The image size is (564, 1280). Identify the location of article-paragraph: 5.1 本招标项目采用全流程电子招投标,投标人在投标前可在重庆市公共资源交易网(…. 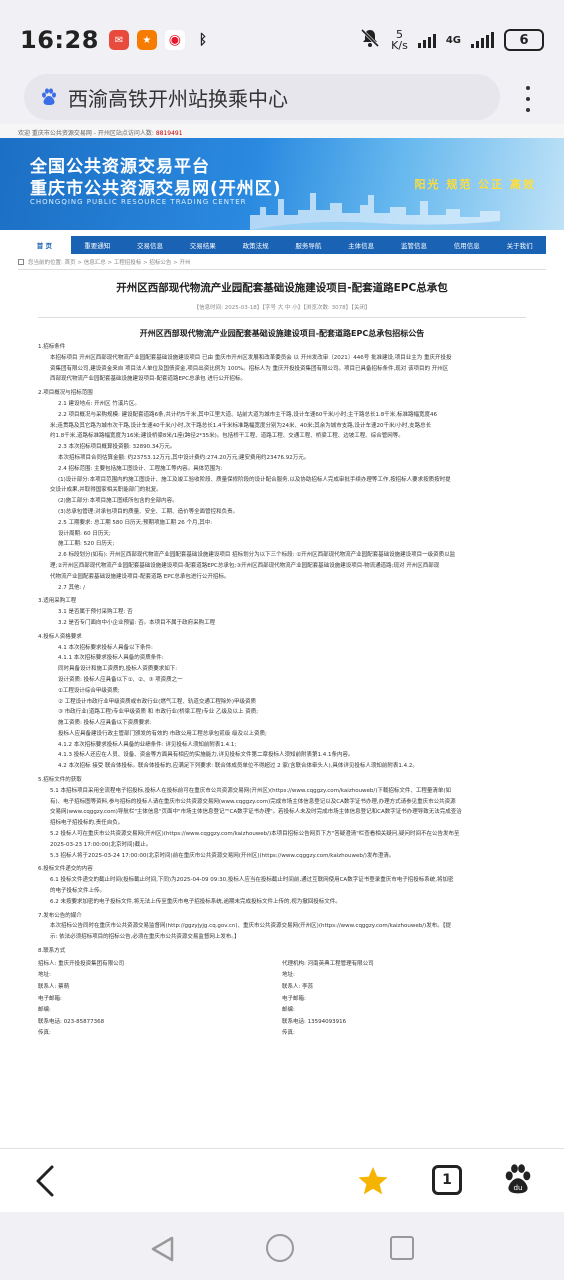
(251, 790).